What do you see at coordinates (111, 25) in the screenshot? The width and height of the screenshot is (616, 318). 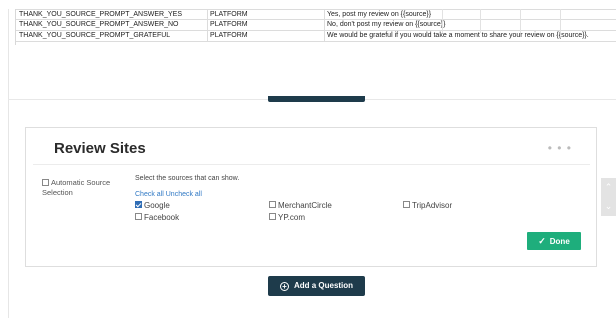 I see `key-cell: THANK_YOU_SOURCE_PROMPT_ANSWER_NO` at bounding box center [111, 25].